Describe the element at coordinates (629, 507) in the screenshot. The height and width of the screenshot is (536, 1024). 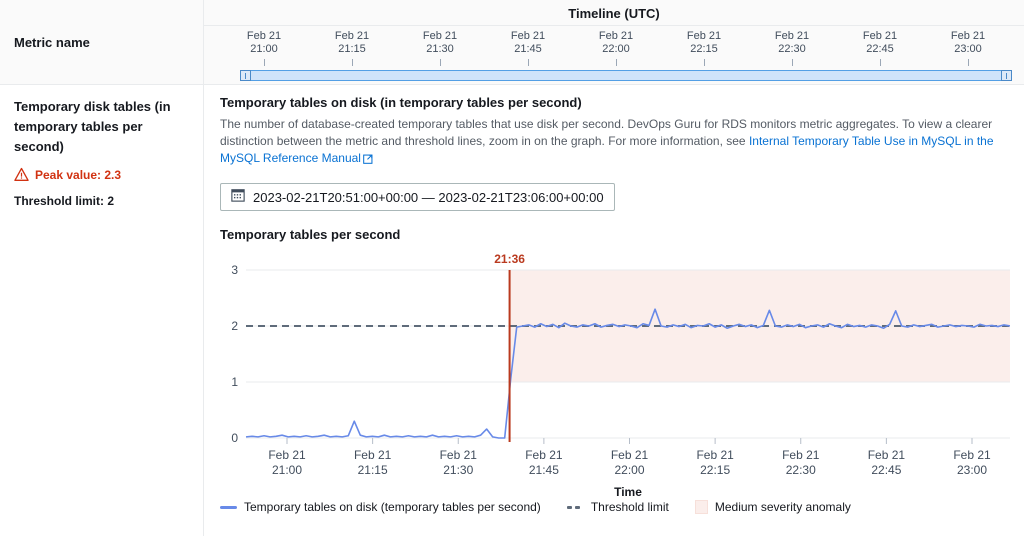
I see `legend-item-label: Threshold limit` at that location.